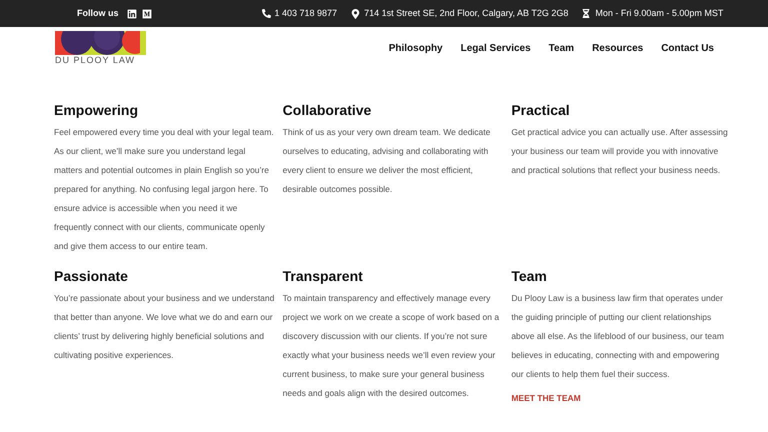 The width and height of the screenshot is (768, 432). I want to click on section-text: Feel empowered every time you deal with your legal team. As our client, we’ll make sure you understand legal matters and potential outcomes in plain English so you’re prepared for anything. No confusing legal jargon here. To ensure advice is accessible when you need it we frequently connect with our clients, communicate openly and give them access to our entire team., so click(164, 189).